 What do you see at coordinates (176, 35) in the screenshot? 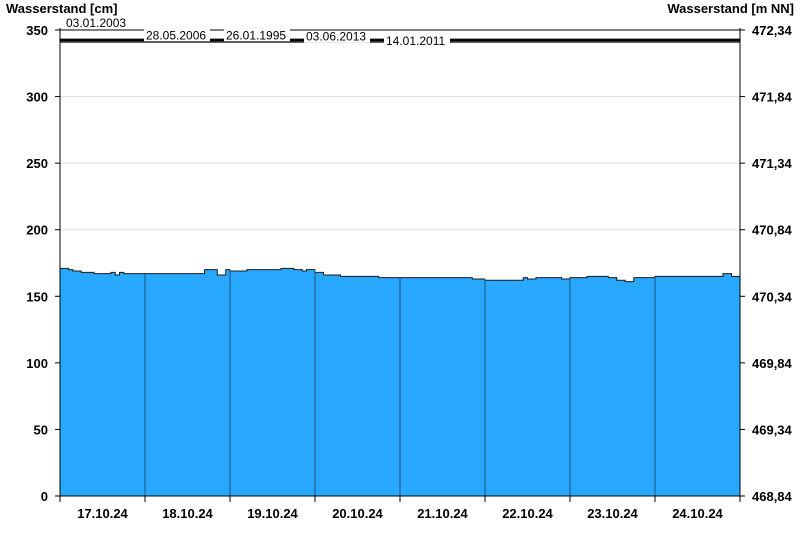
I see `historic-flood-label: 28.05.2006` at bounding box center [176, 35].